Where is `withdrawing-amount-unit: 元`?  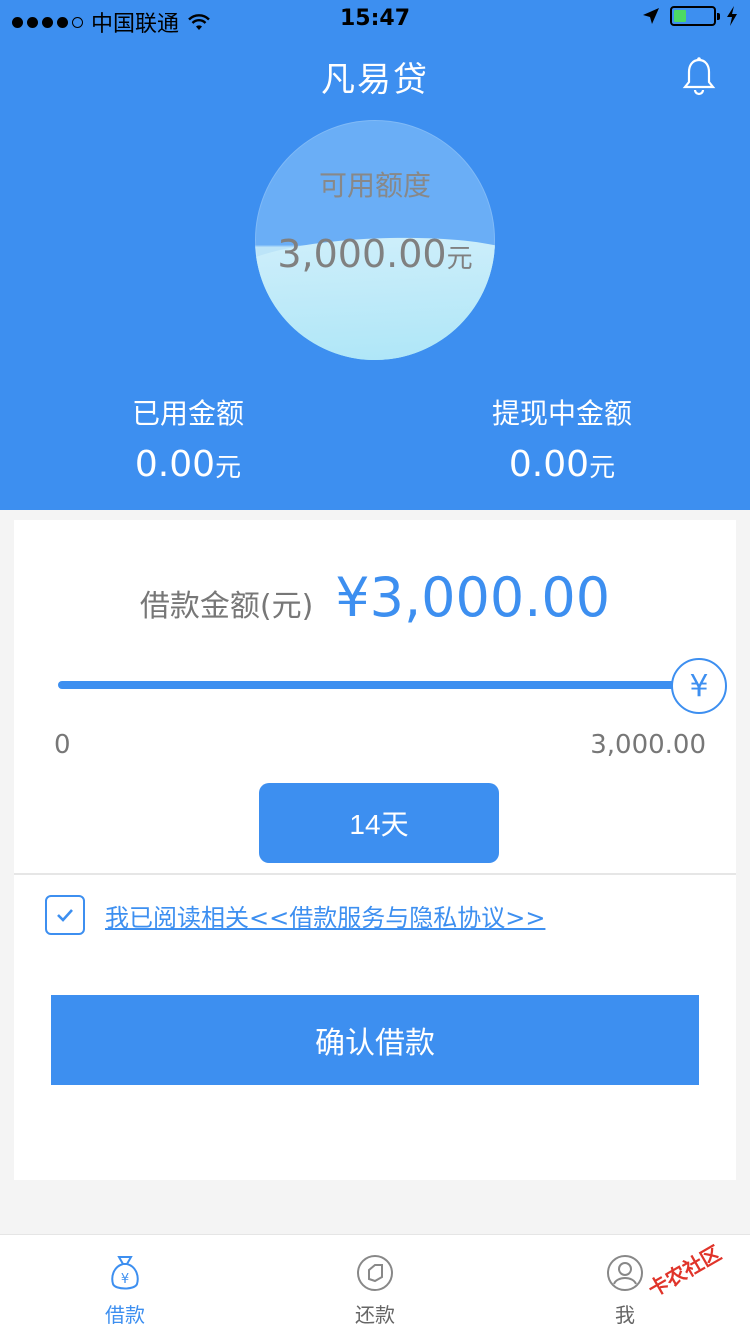 withdrawing-amount-unit: 元 is located at coordinates (602, 468).